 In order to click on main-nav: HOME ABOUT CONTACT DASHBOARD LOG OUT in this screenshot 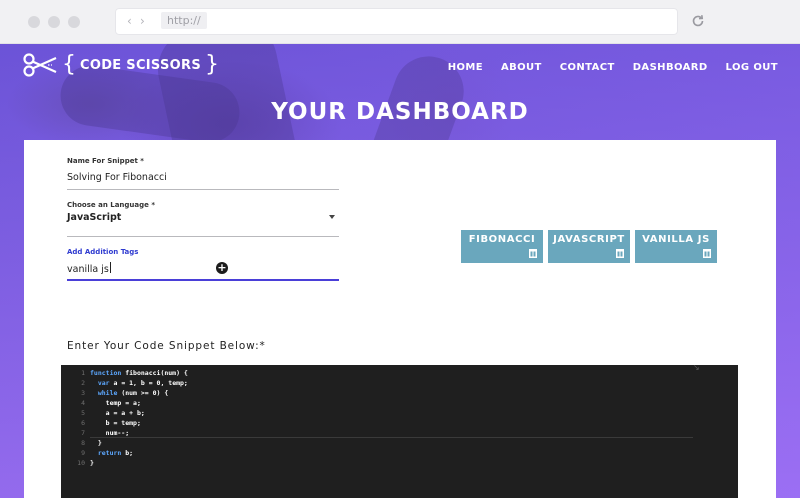, I will do `click(613, 67)`.